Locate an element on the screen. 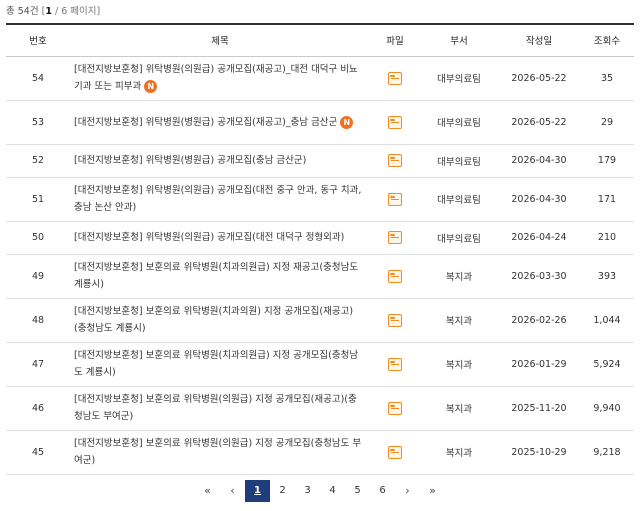  row-title-link: [대전지방보훈청] 위탁병원(병원급) 공개모집(재공고)_충남 금산군 is located at coordinates (205, 122).